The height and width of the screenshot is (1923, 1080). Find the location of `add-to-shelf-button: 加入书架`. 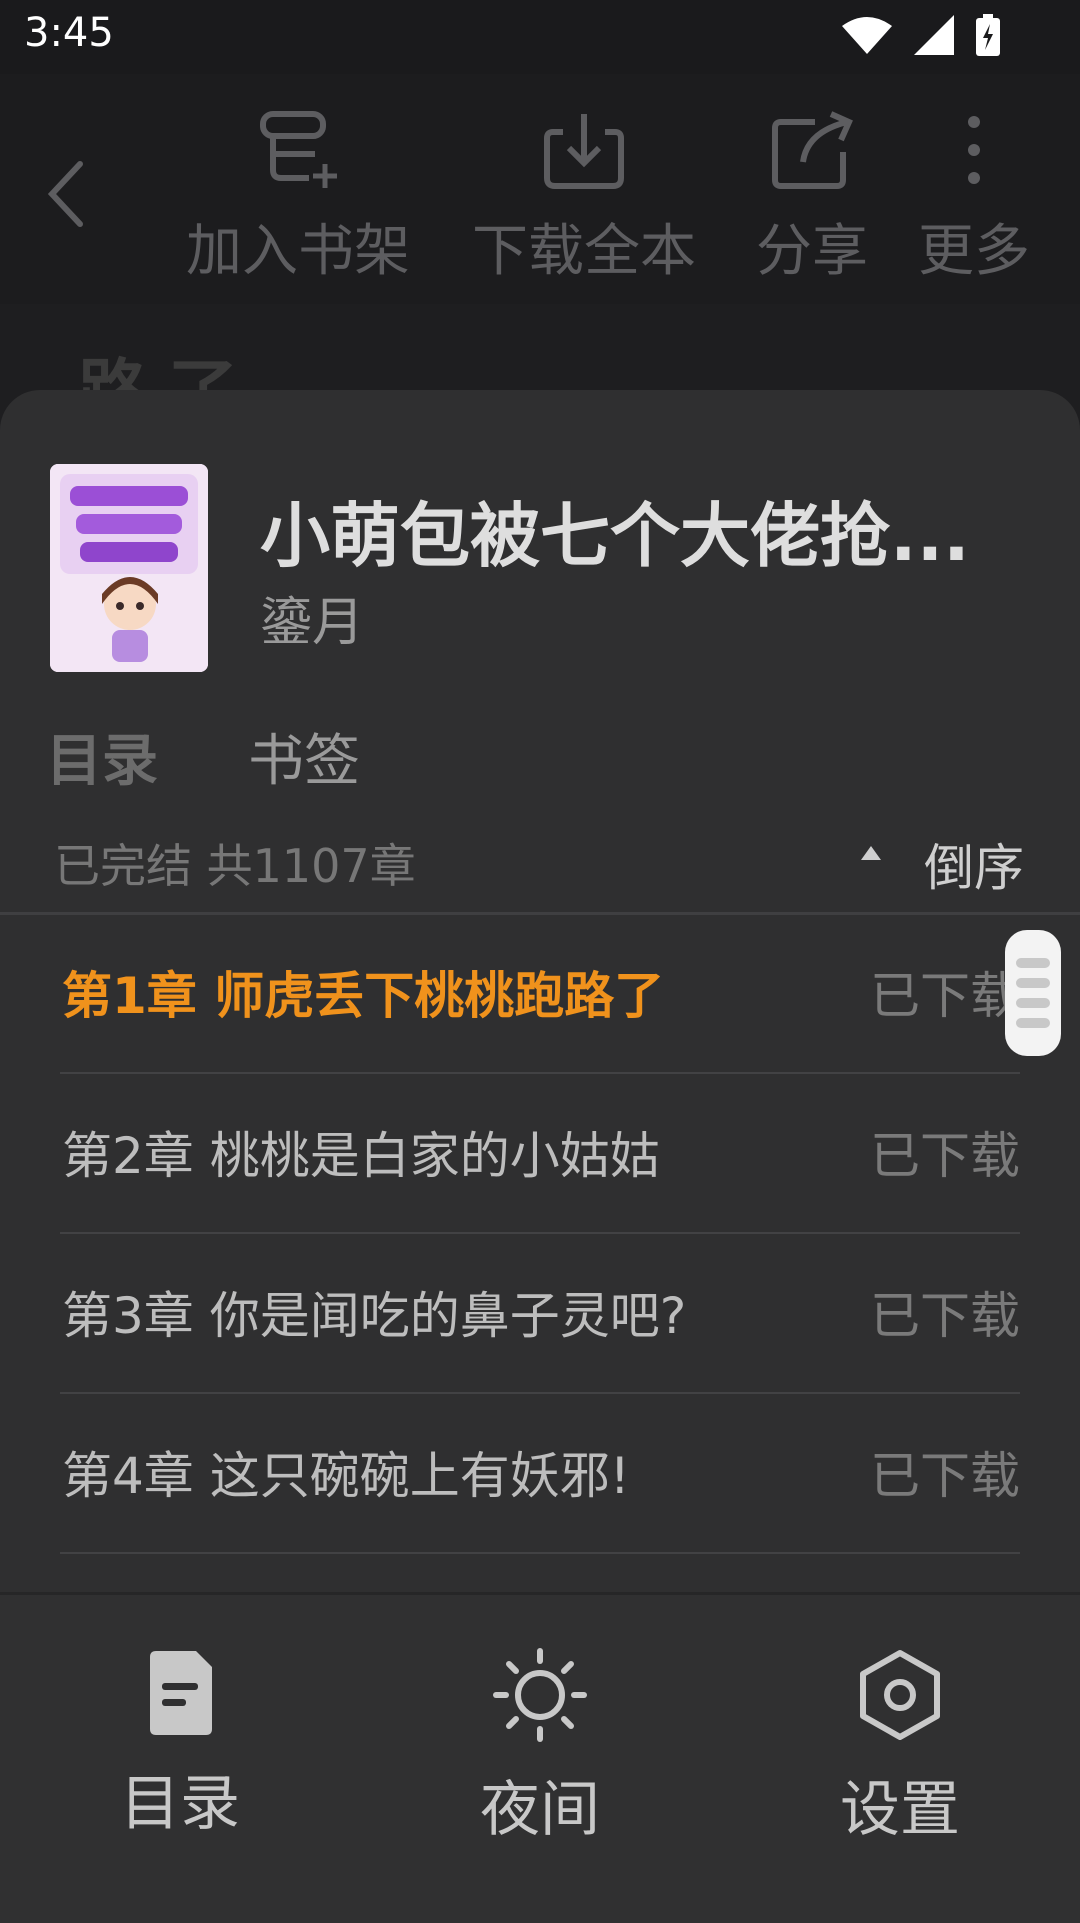

add-to-shelf-button: 加入书架 is located at coordinates (298, 197).